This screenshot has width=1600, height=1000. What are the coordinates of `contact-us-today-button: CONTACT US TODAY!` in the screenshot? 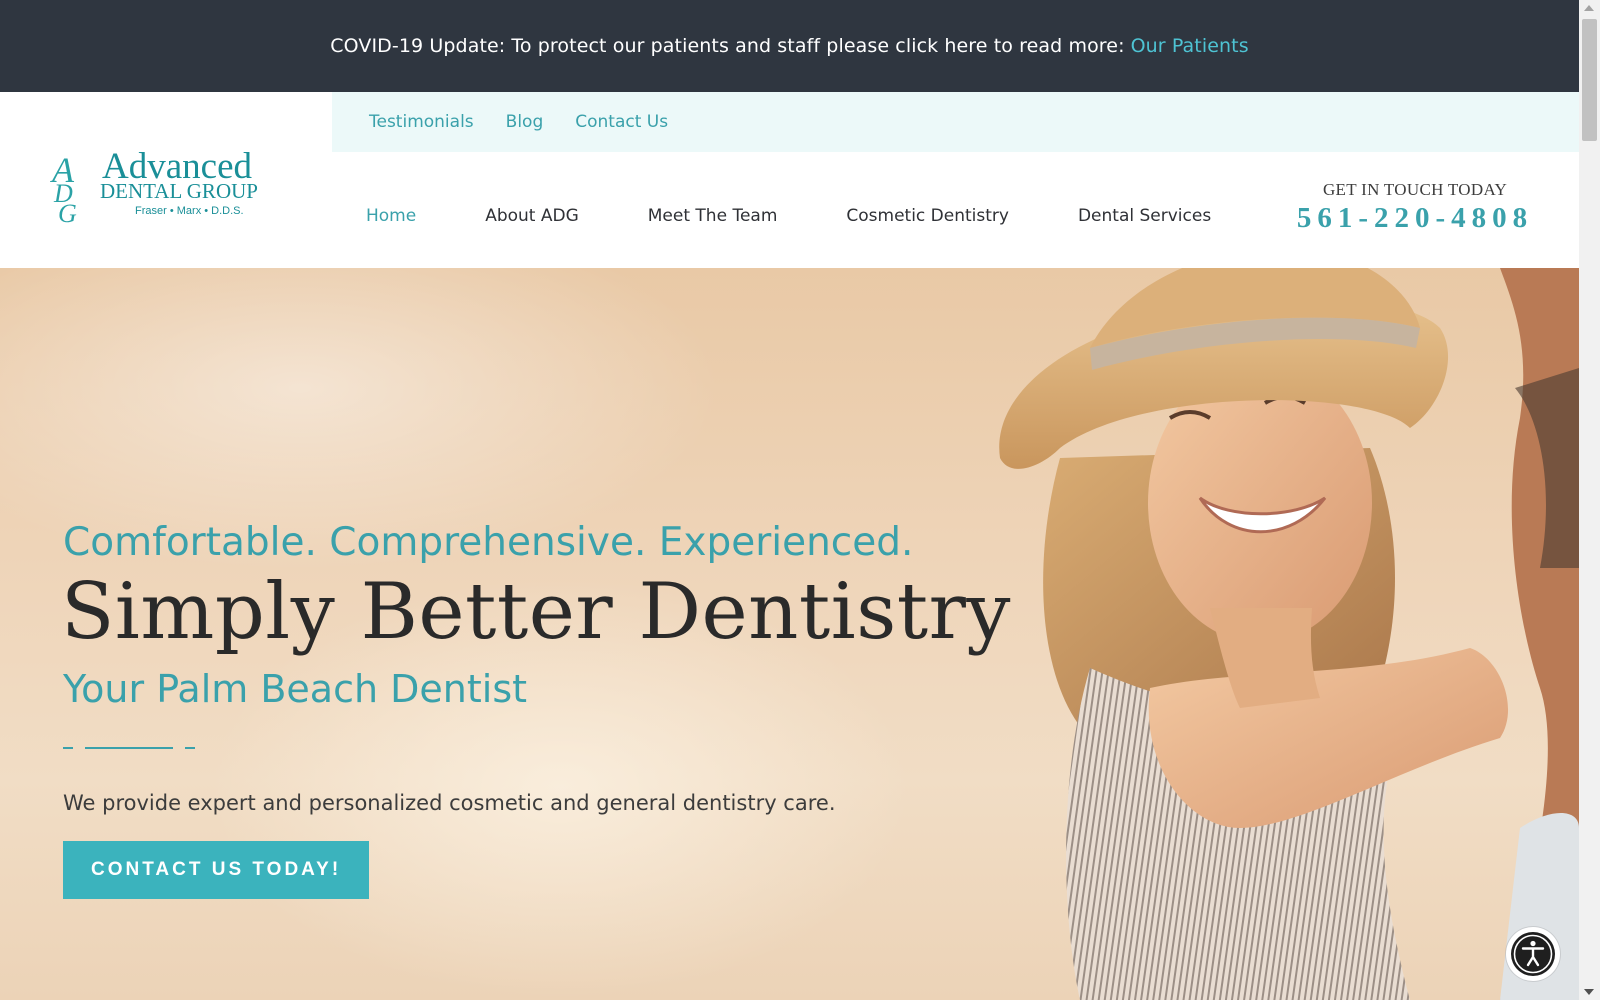 It's located at (216, 869).